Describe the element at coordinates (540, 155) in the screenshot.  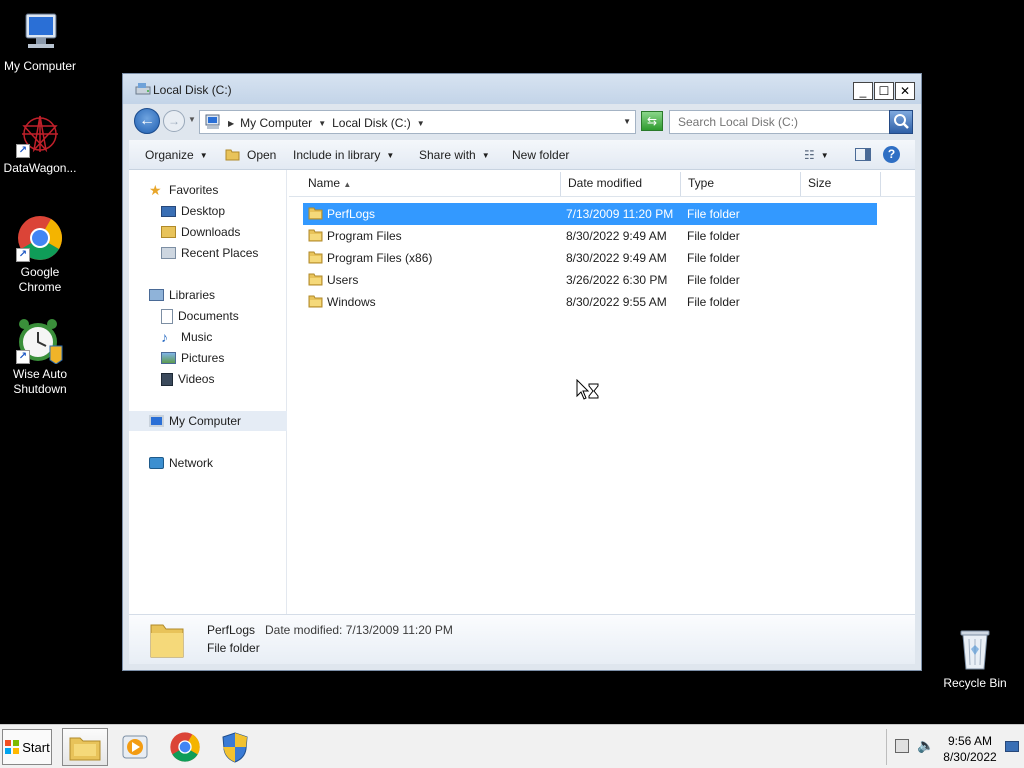
I see `new-folder-button: New folder` at that location.